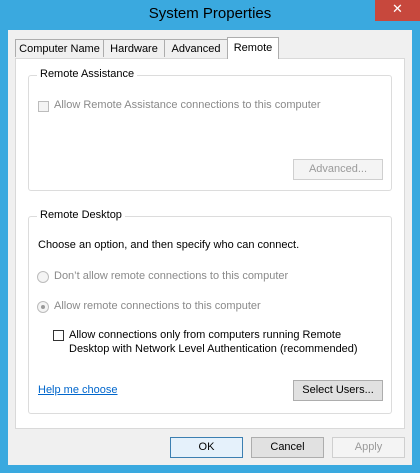 Image resolution: width=420 pixels, height=473 pixels. Describe the element at coordinates (287, 447) in the screenshot. I see `cancel-button: Cancel` at that location.